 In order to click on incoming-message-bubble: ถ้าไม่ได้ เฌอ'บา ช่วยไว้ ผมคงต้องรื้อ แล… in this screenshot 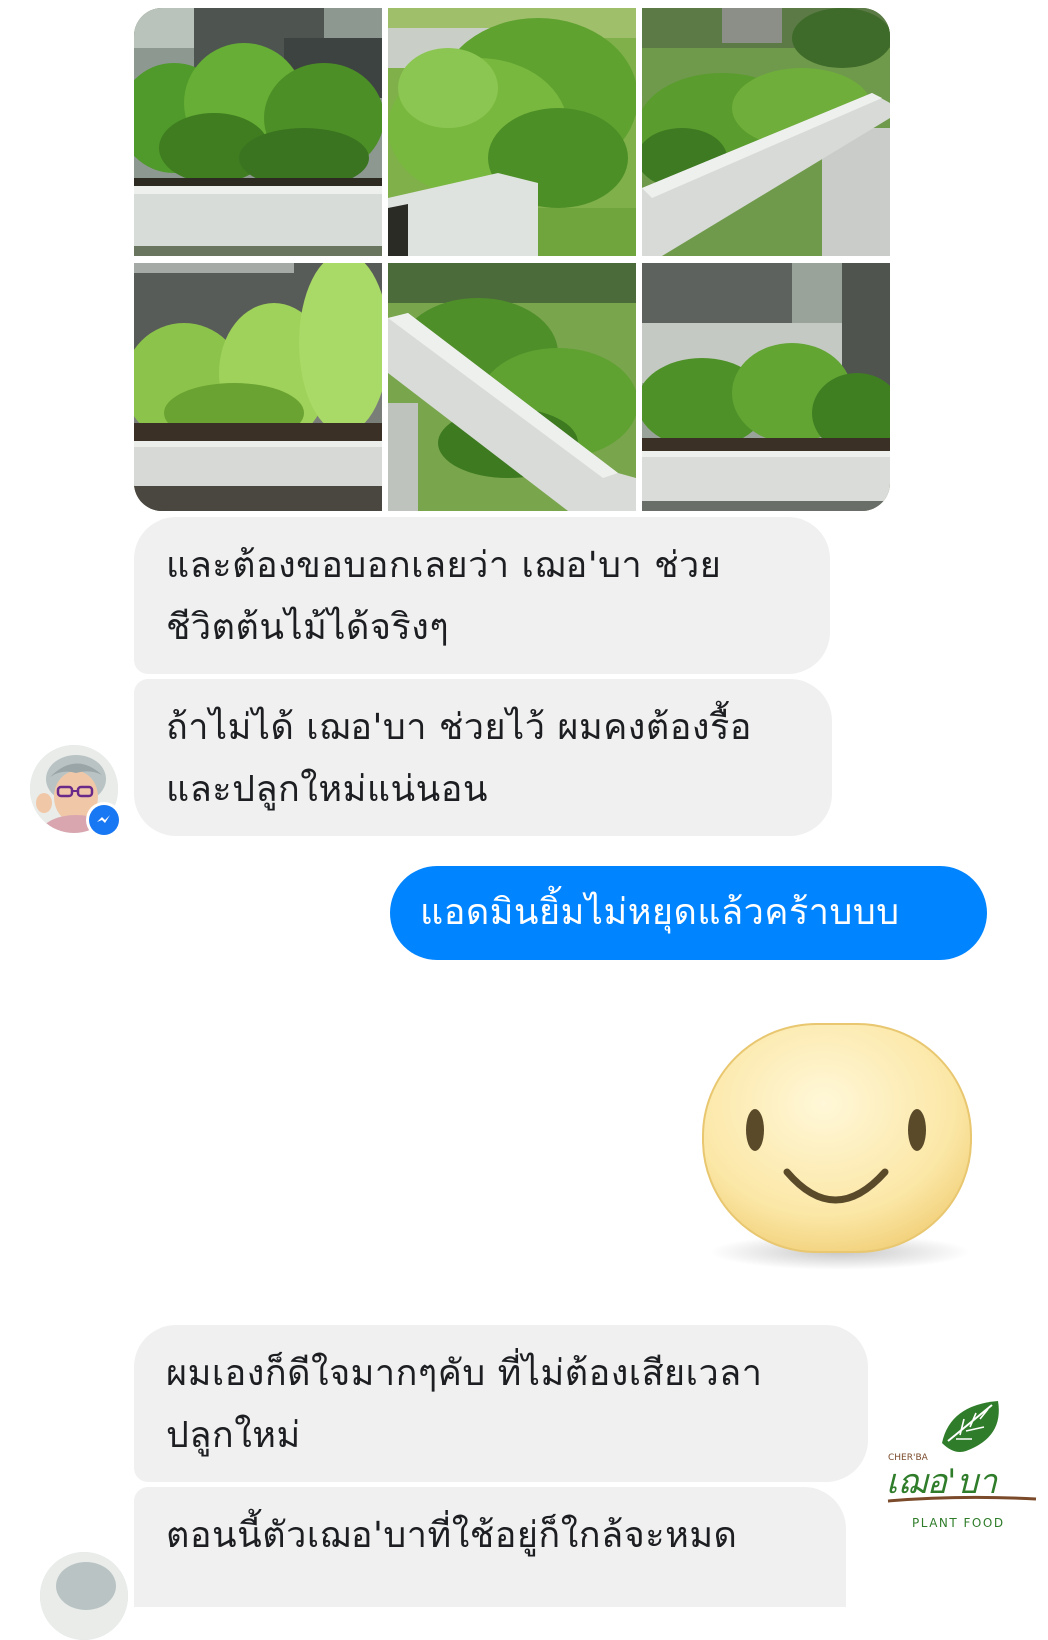, I will do `click(483, 757)`.